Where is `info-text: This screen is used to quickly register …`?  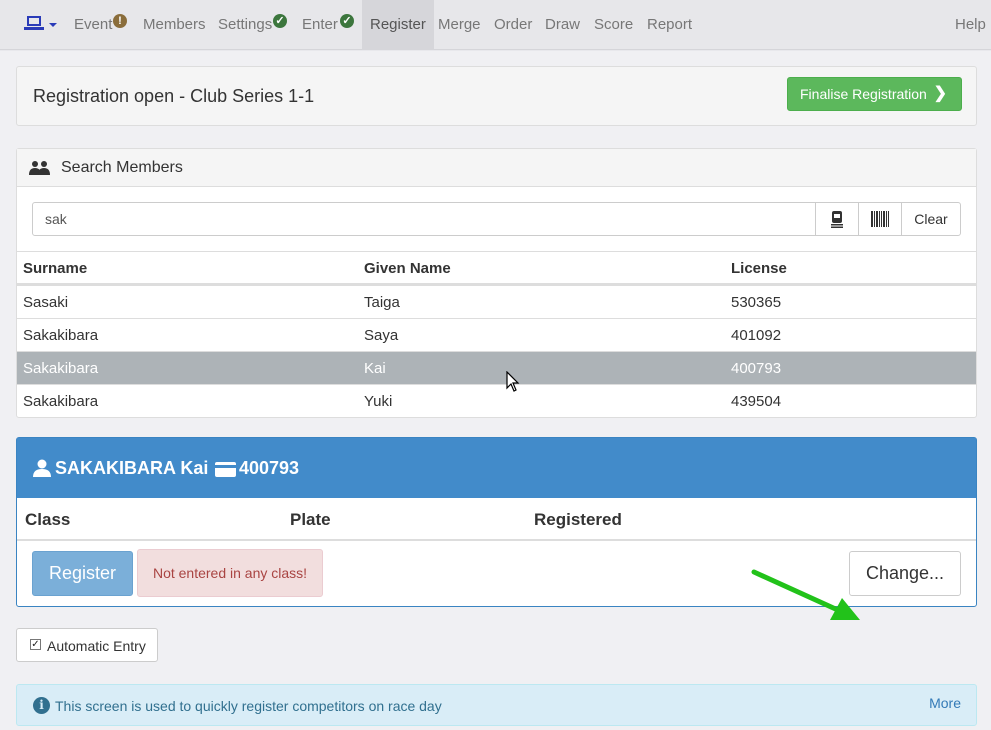
info-text: This screen is used to quickly register … is located at coordinates (248, 706).